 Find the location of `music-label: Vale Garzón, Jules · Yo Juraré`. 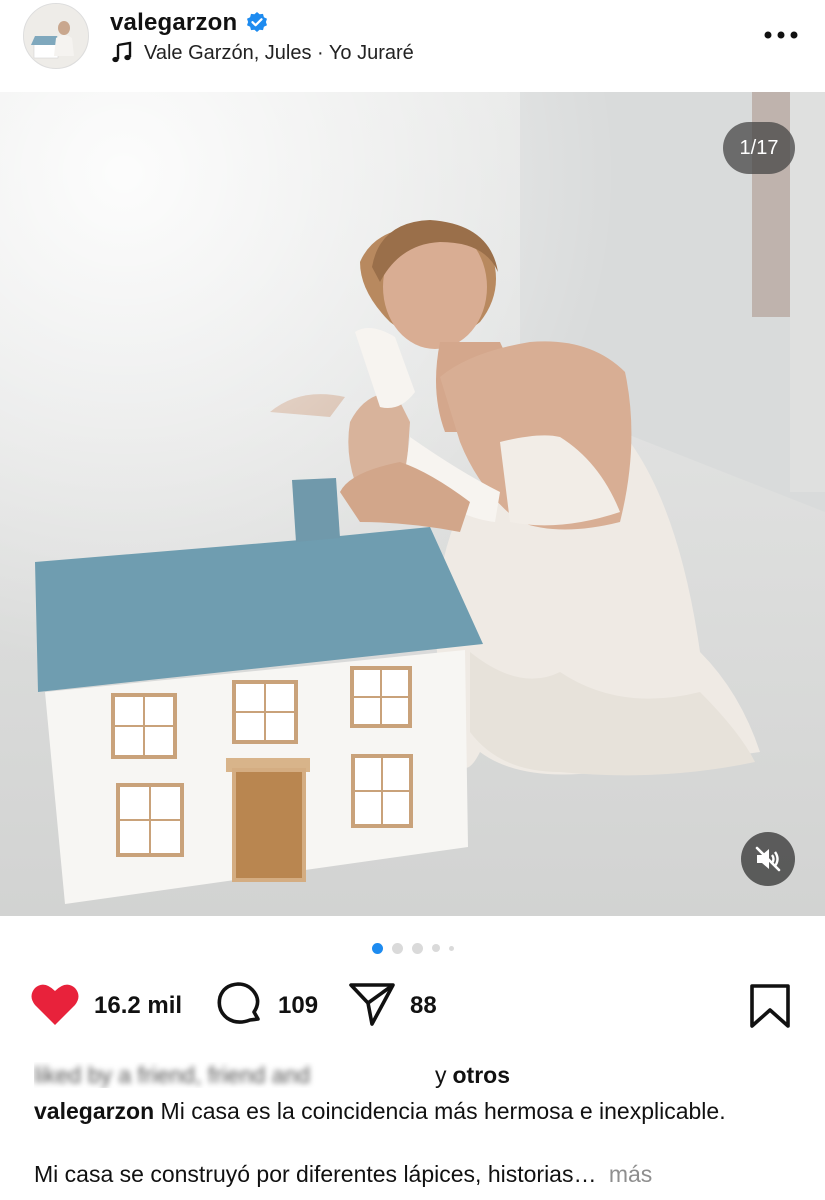

music-label: Vale Garzón, Jules · Yo Juraré is located at coordinates (279, 52).